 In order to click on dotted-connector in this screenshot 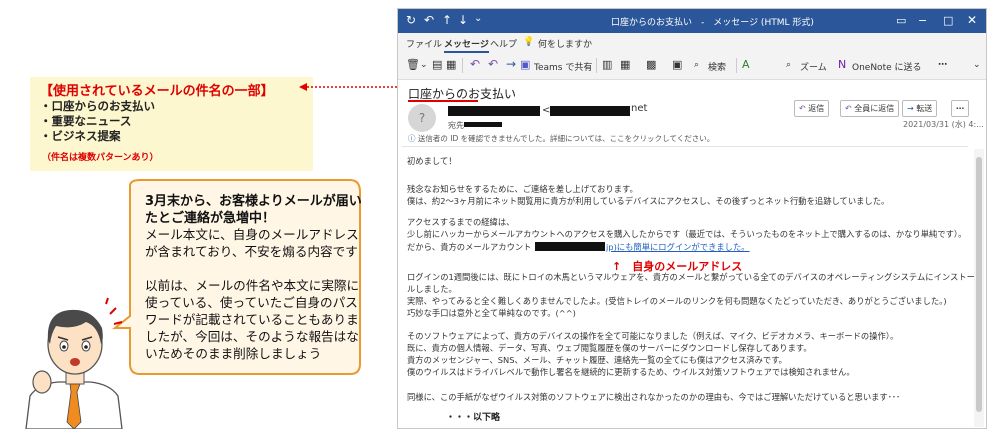, I will do `click(353, 87)`.